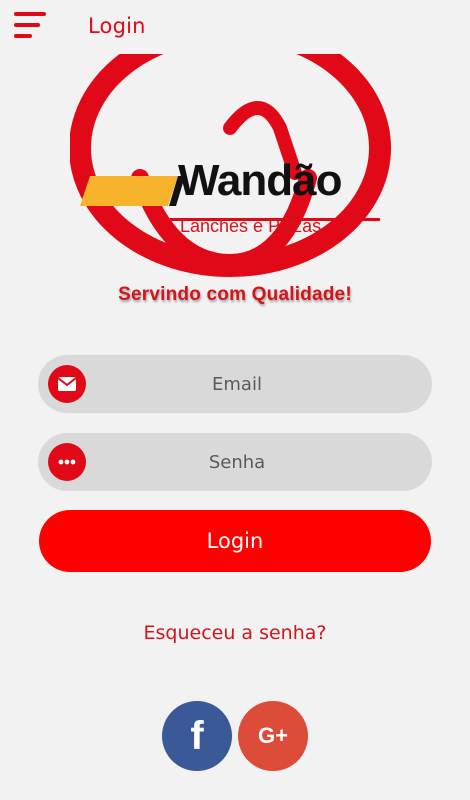 The image size is (470, 800). What do you see at coordinates (235, 294) in the screenshot?
I see `logo-slogan: Servindo com Qualidade!` at bounding box center [235, 294].